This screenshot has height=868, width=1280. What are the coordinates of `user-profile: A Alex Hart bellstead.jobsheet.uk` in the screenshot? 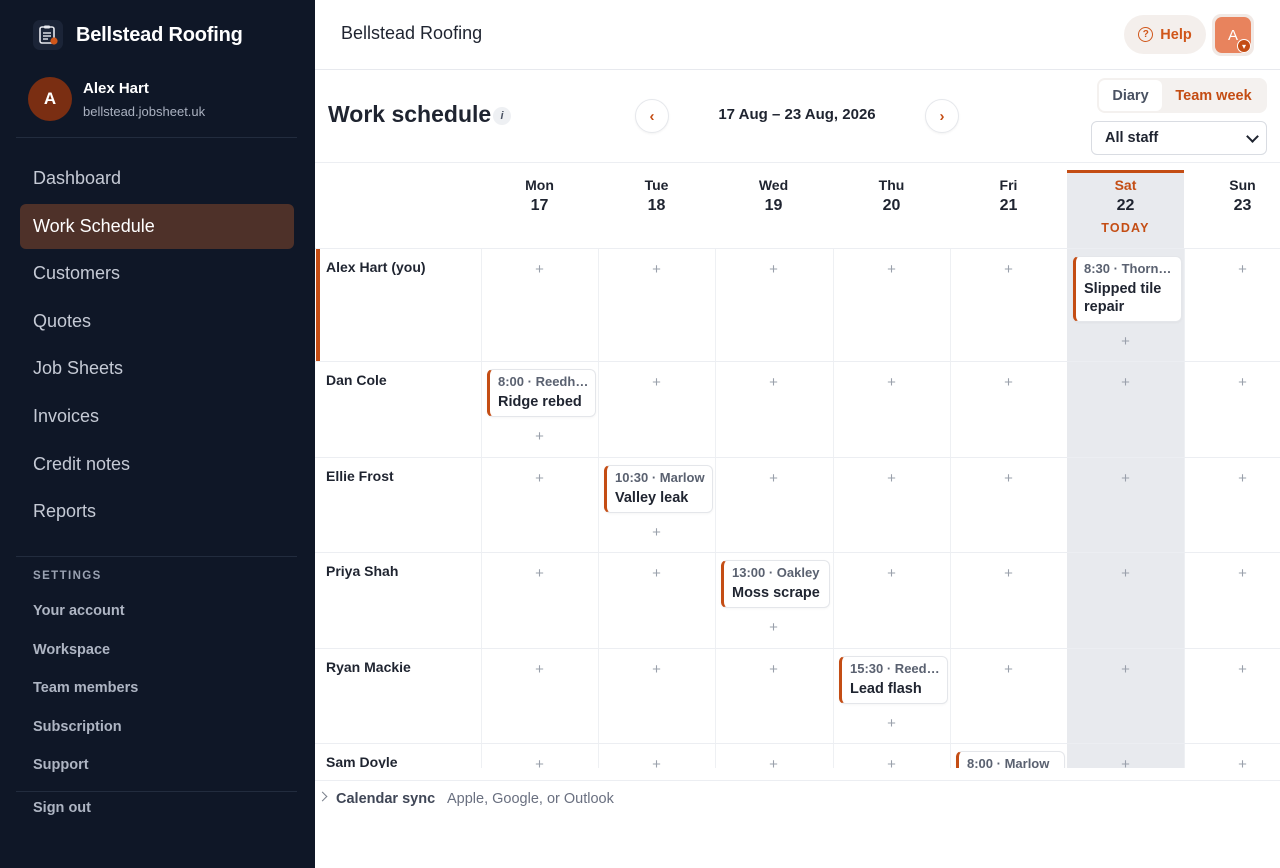 It's located at (116, 99).